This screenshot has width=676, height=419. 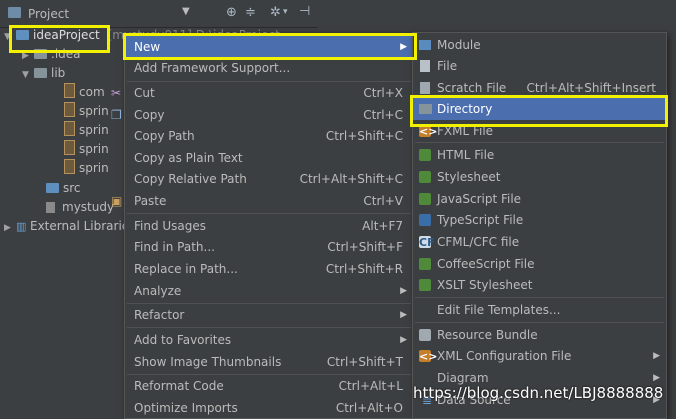 I want to click on menu-item-copy-relative-path: Copy Relative Path Ctrl+Alt+Shift+C, so click(x=269, y=179).